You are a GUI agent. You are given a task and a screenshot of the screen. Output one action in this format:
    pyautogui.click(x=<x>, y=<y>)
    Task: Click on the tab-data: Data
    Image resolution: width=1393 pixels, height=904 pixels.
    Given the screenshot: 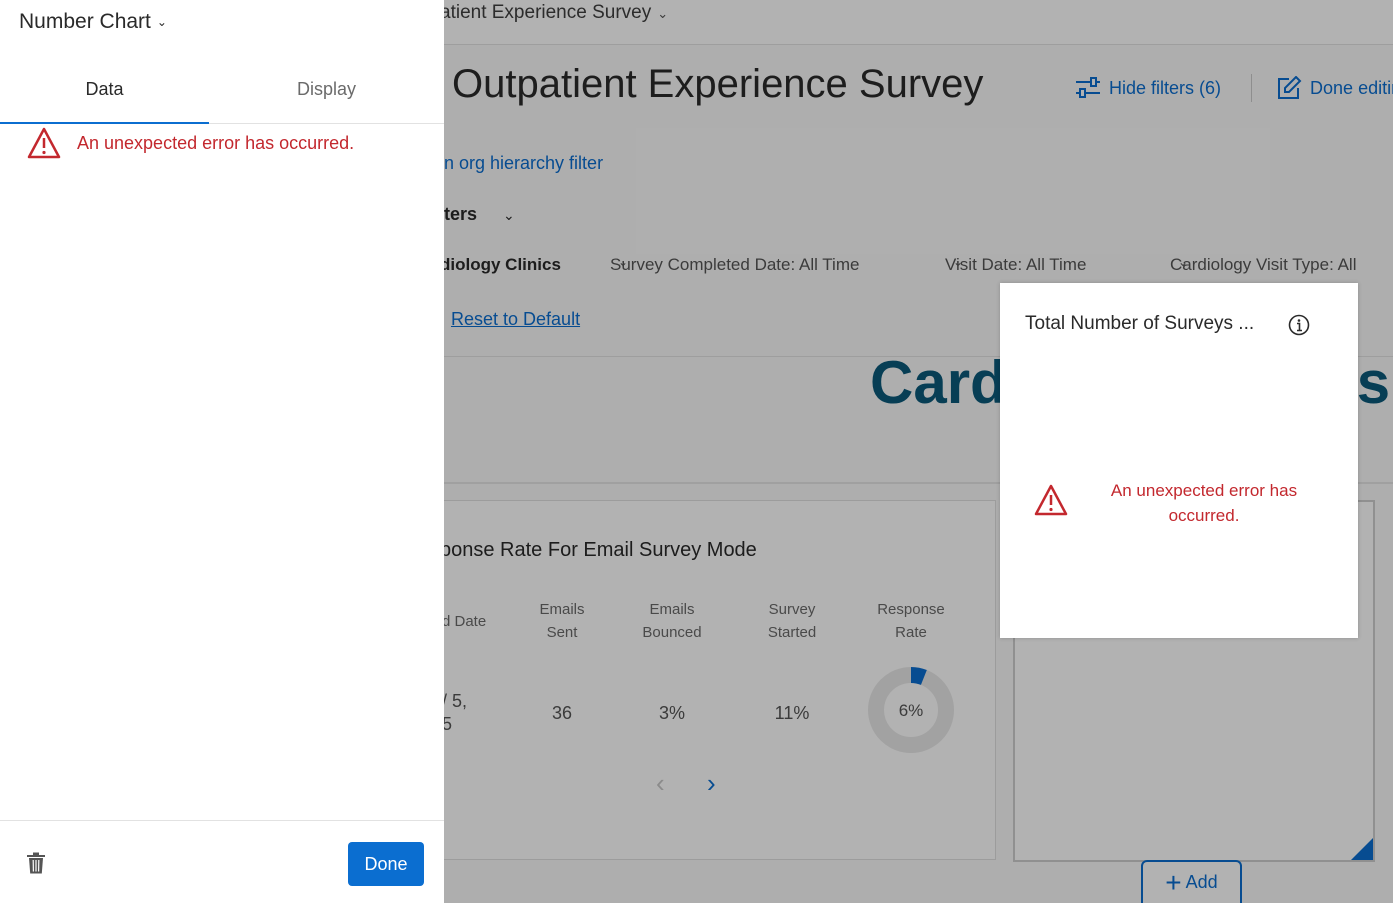 What is the action you would take?
    pyautogui.click(x=104, y=96)
    